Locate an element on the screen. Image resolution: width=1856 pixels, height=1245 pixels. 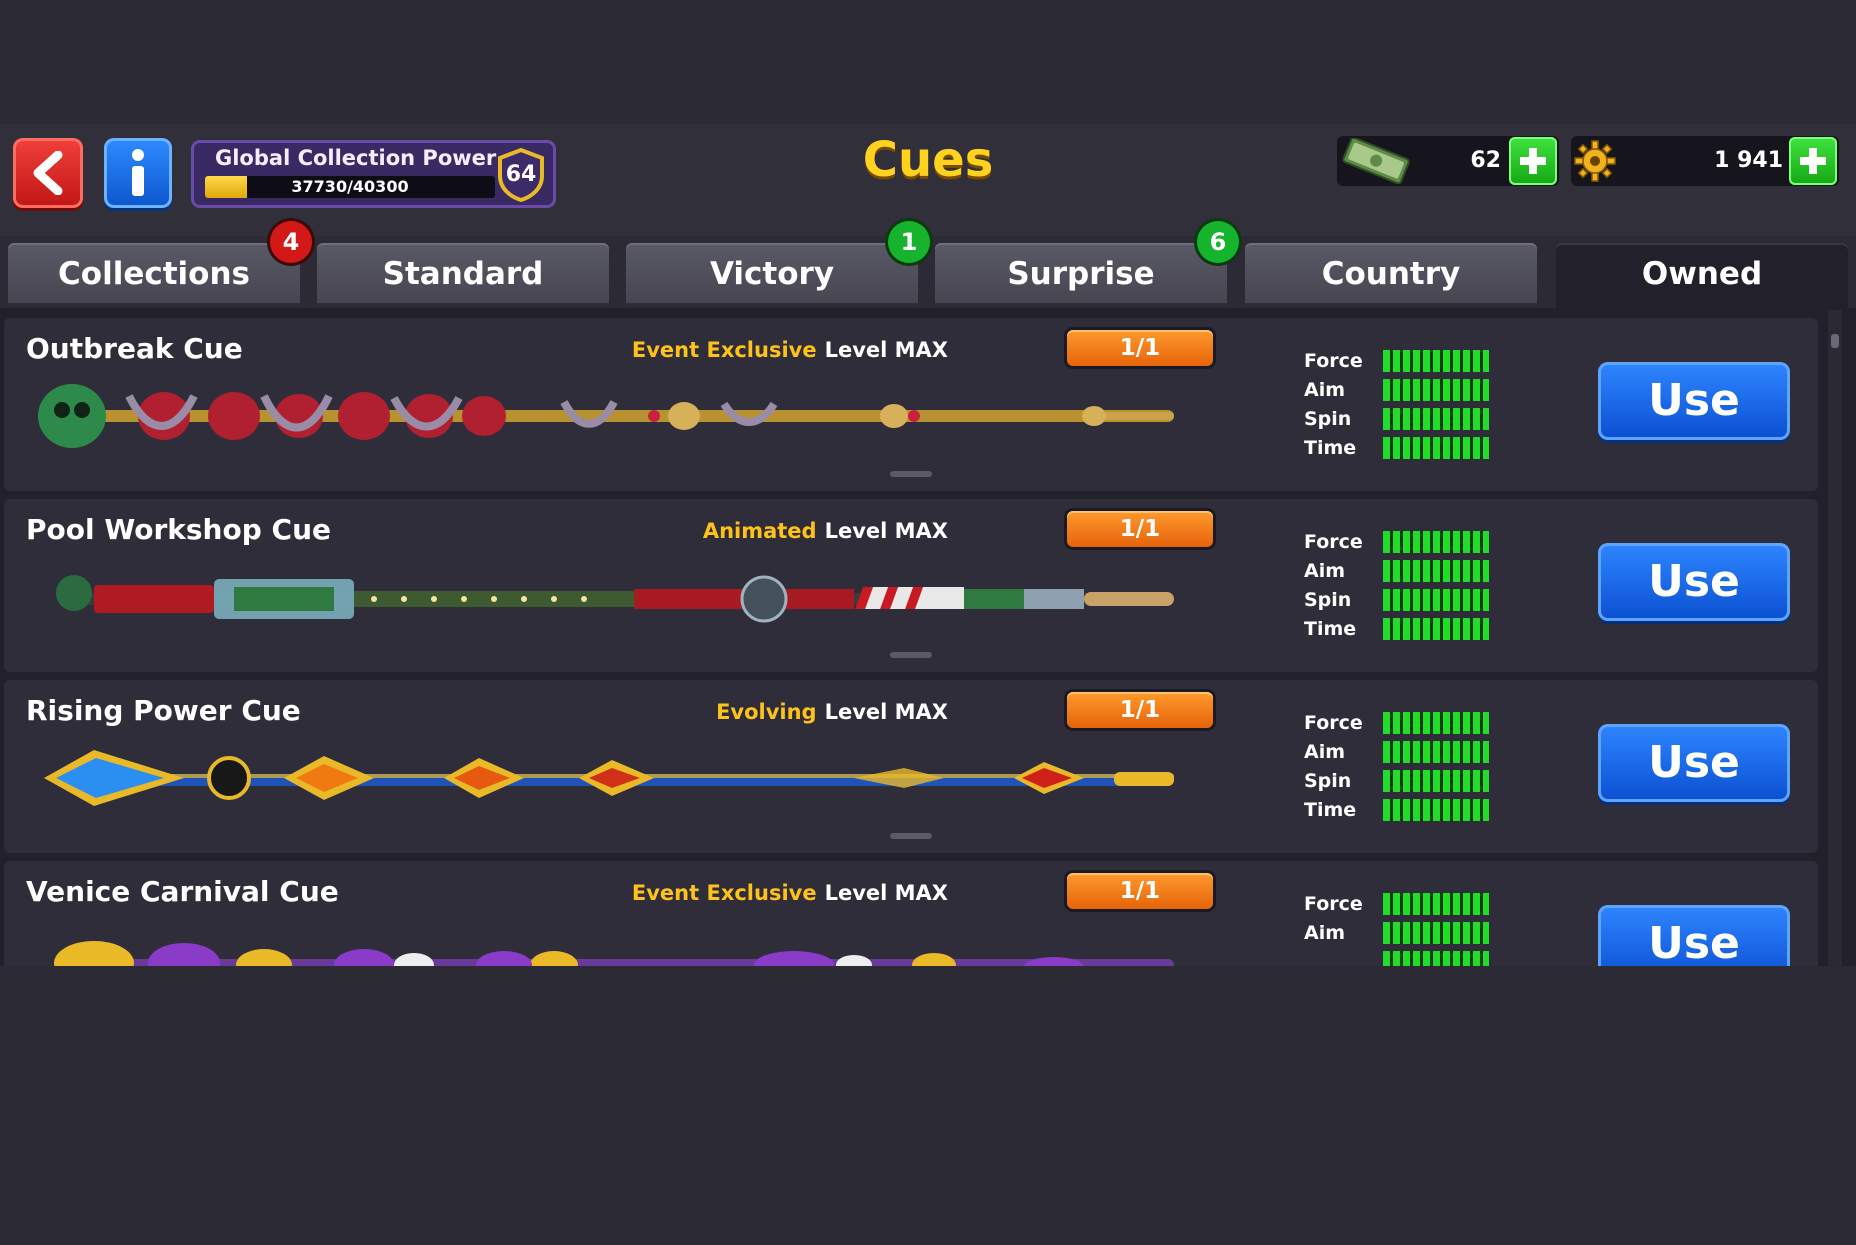
tab-label: Victory is located at coordinates (772, 274).